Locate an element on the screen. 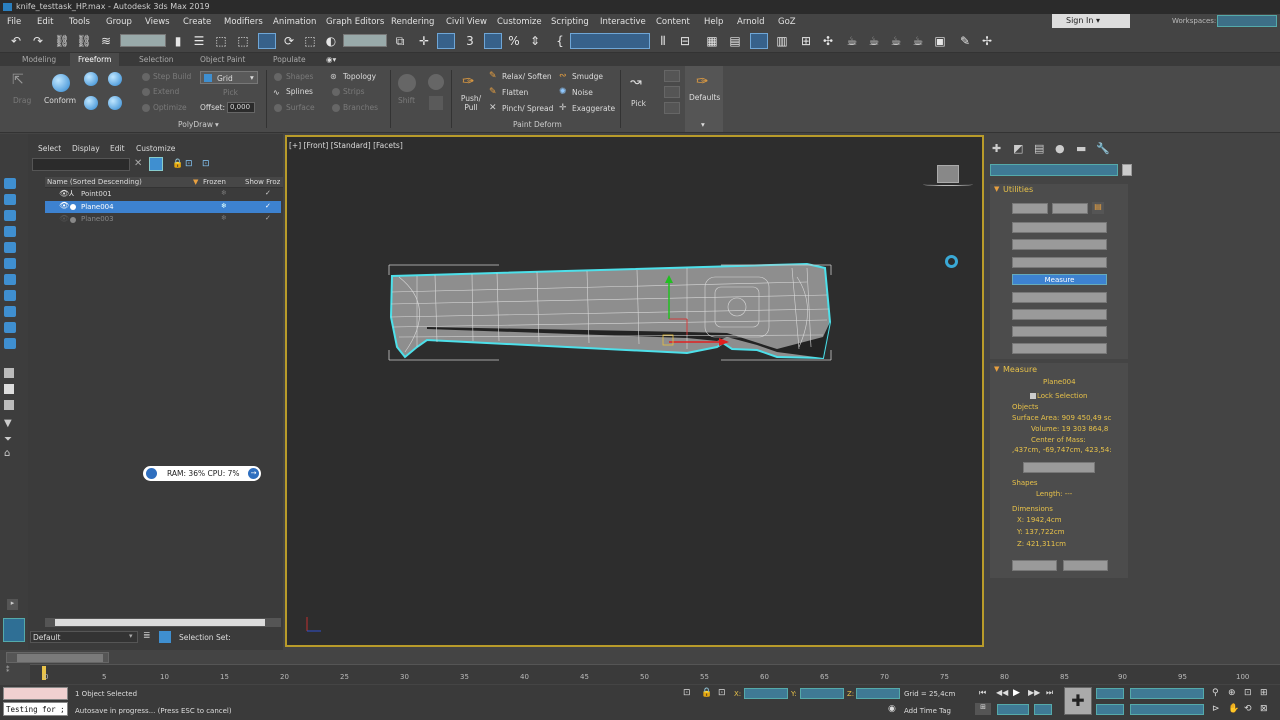 Image resolution: width=1280 pixels, height=720 pixels. move-icon is located at coordinates (267, 41).